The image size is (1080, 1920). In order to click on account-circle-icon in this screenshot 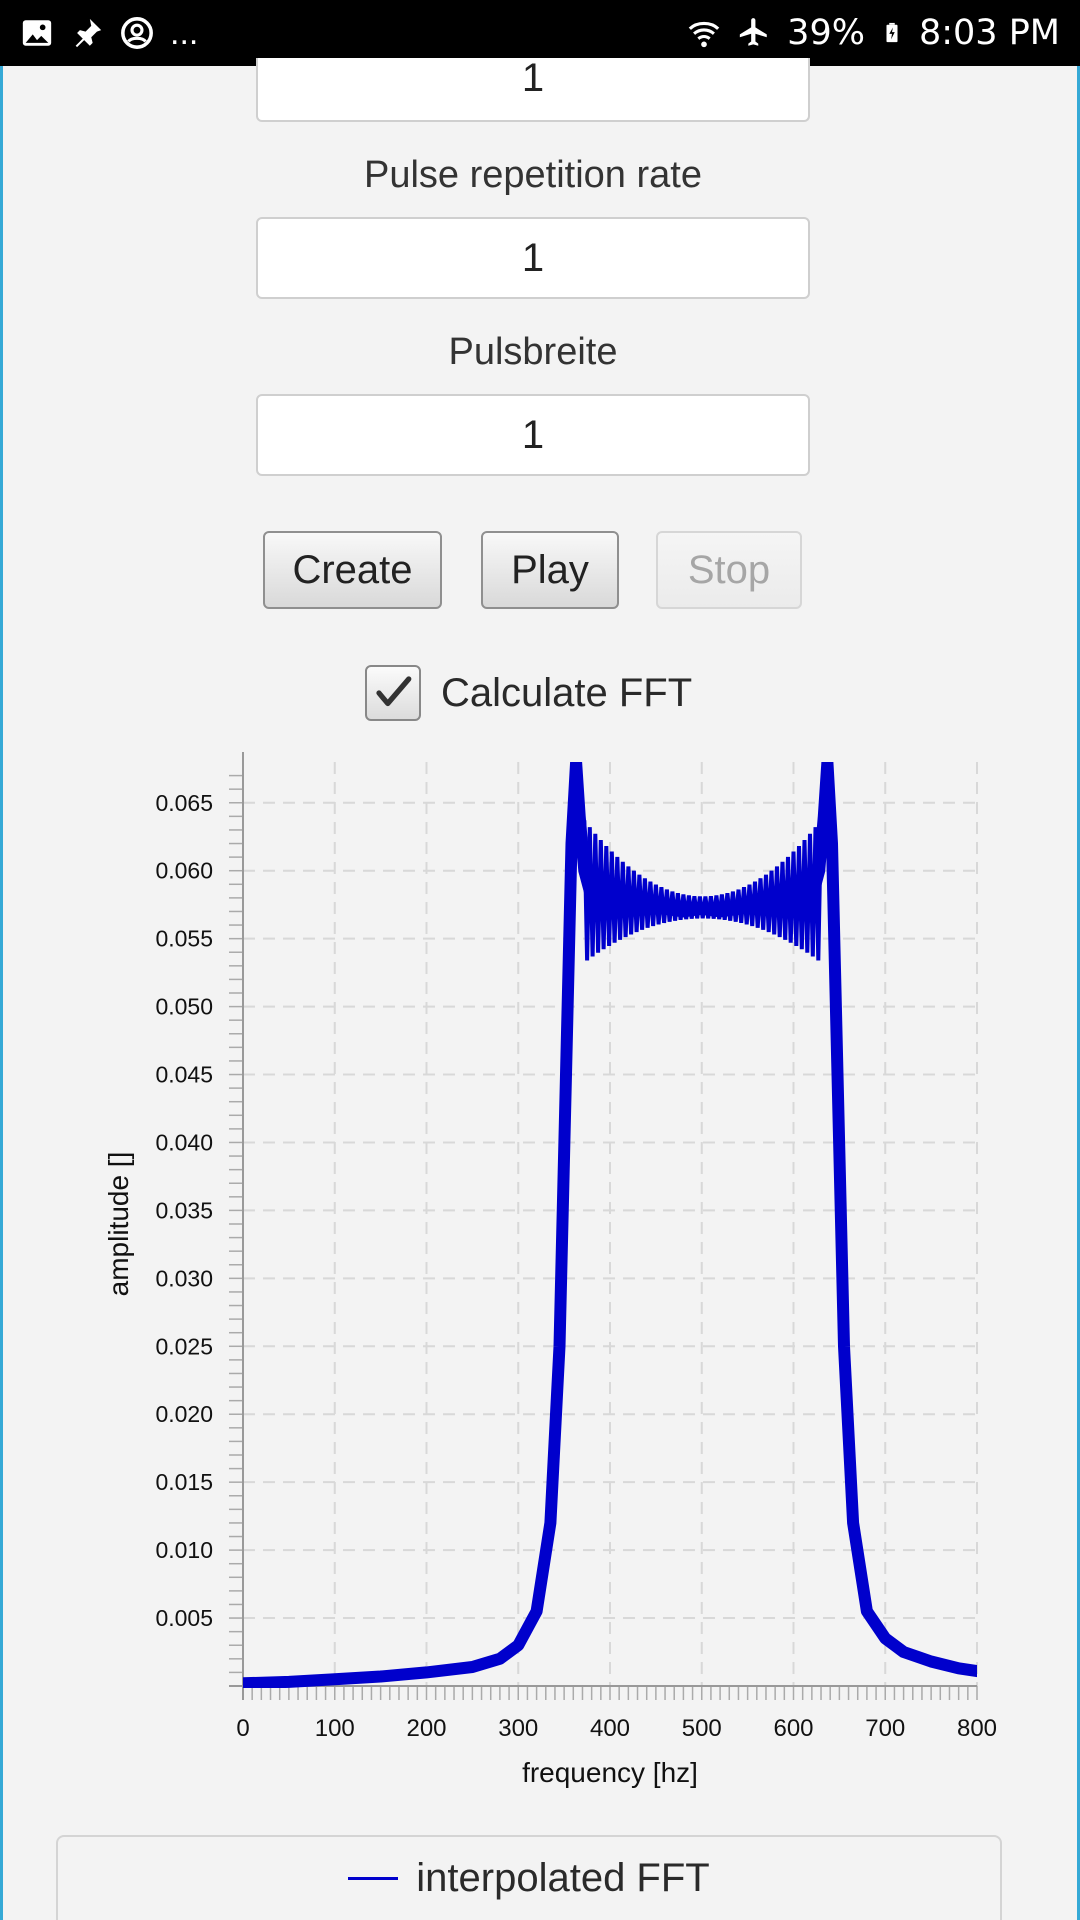, I will do `click(137, 33)`.